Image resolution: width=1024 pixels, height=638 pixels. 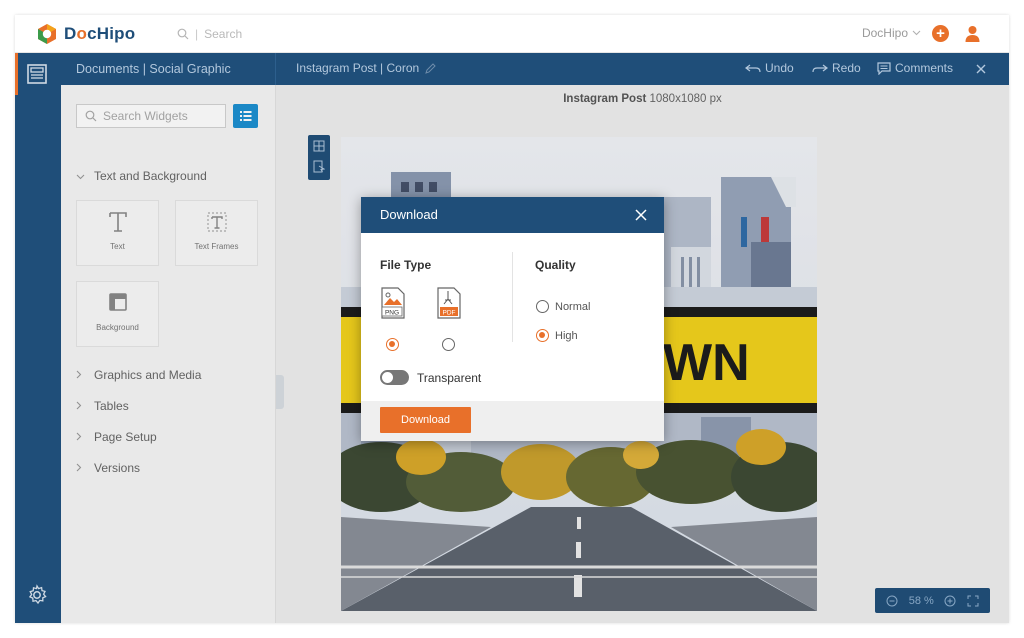 What do you see at coordinates (973, 601) in the screenshot?
I see `fullscreen-icon` at bounding box center [973, 601].